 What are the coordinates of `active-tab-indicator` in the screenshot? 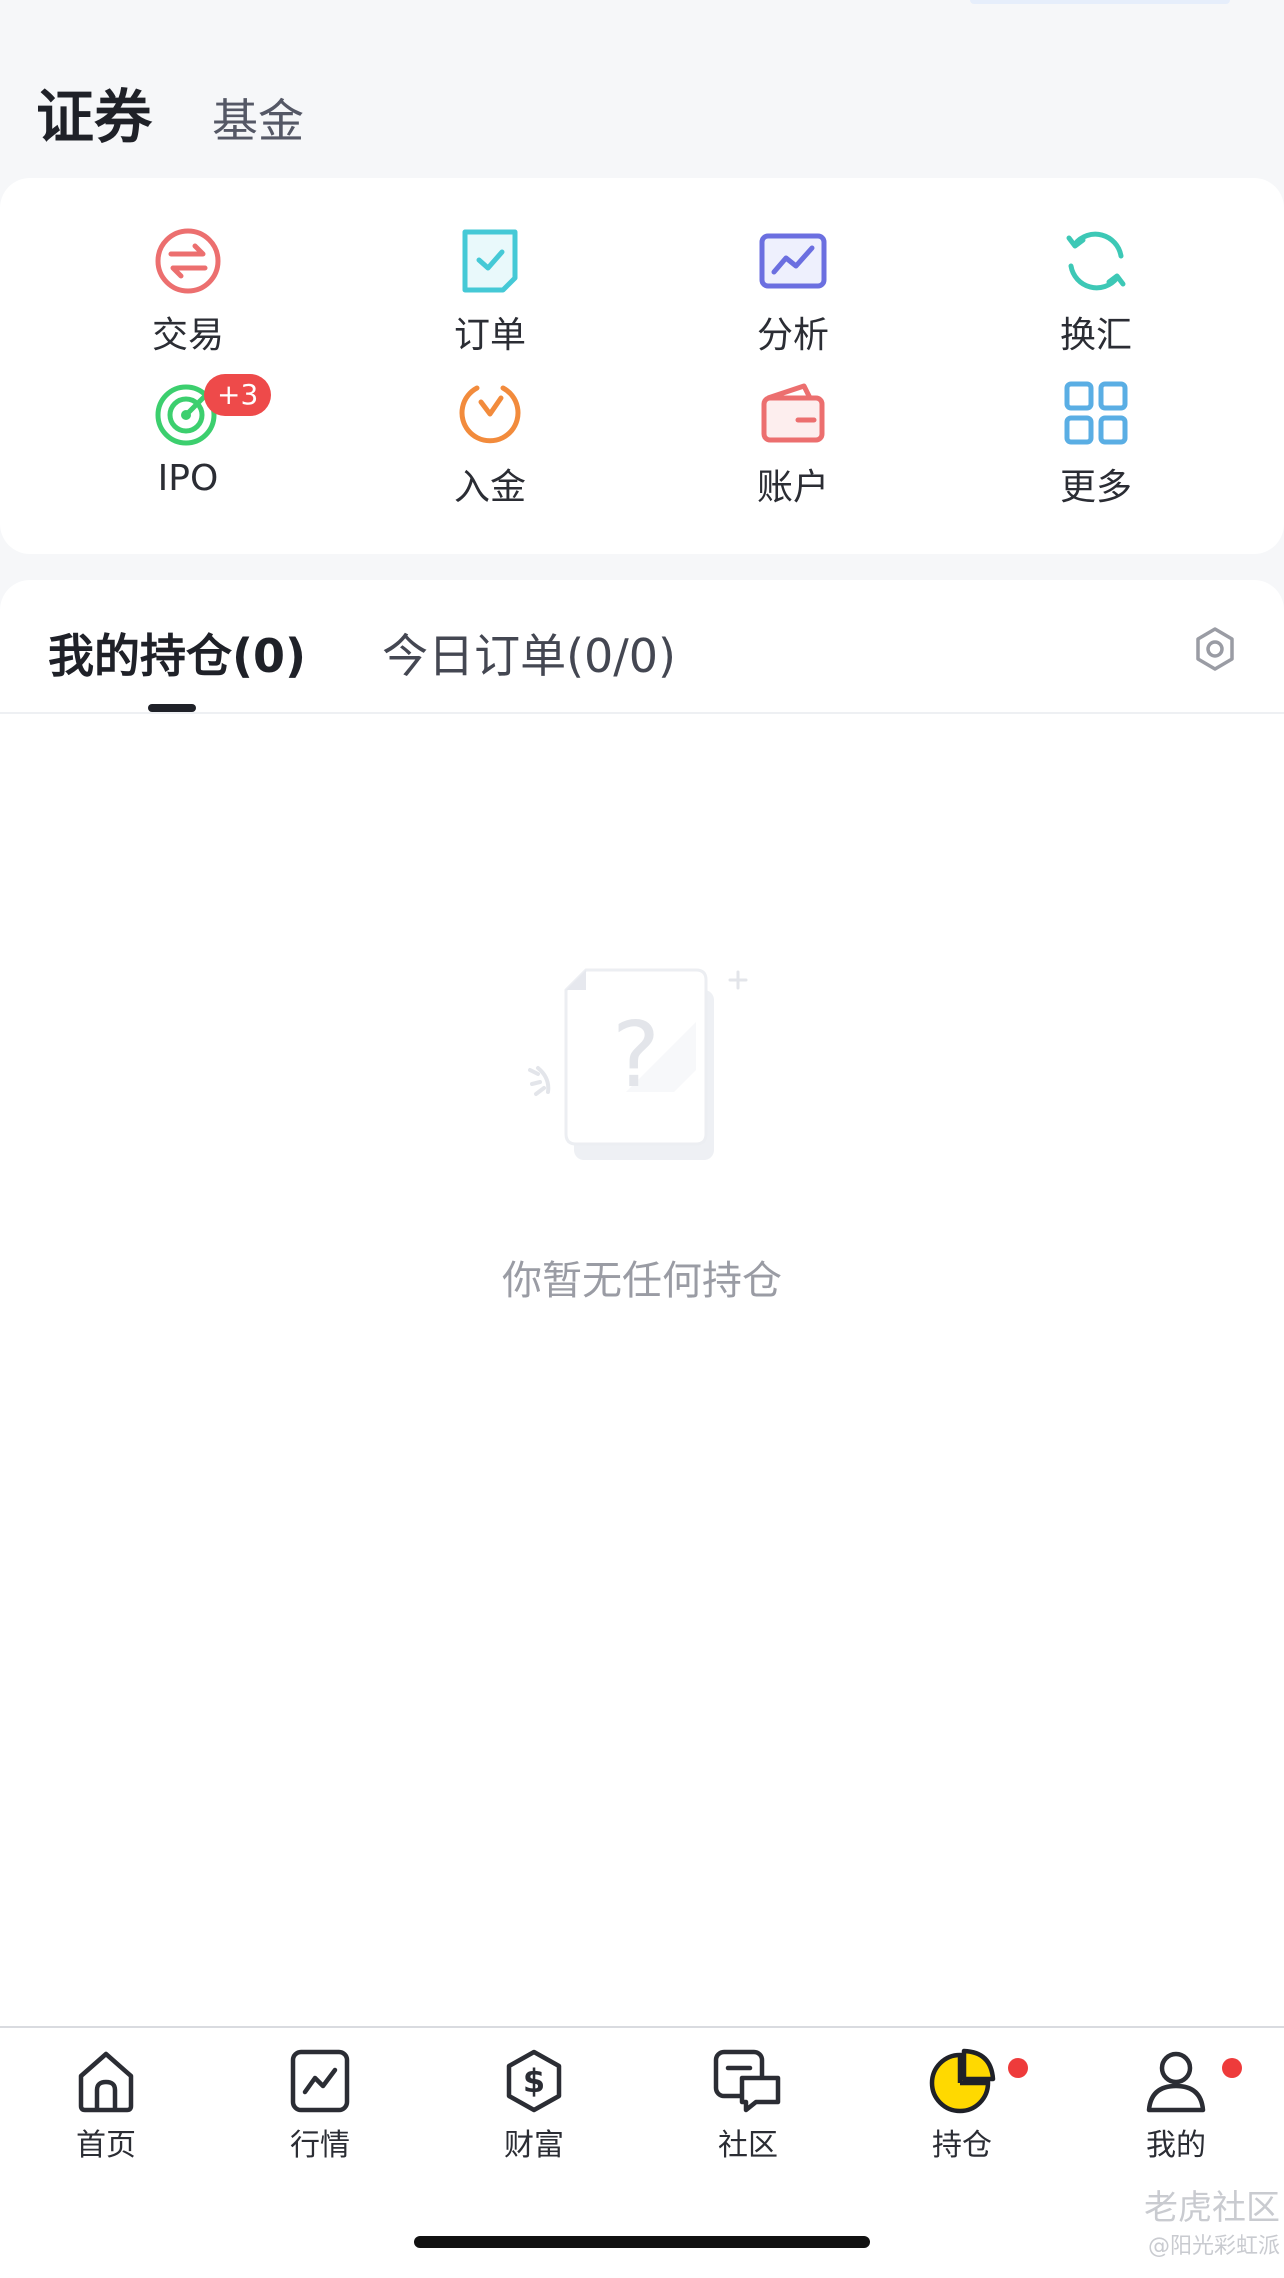 It's located at (172, 708).